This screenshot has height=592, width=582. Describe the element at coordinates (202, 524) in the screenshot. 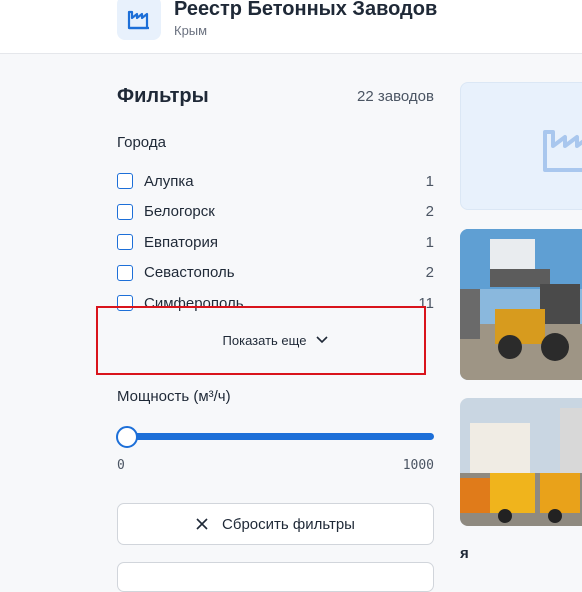

I see `close-icon` at that location.